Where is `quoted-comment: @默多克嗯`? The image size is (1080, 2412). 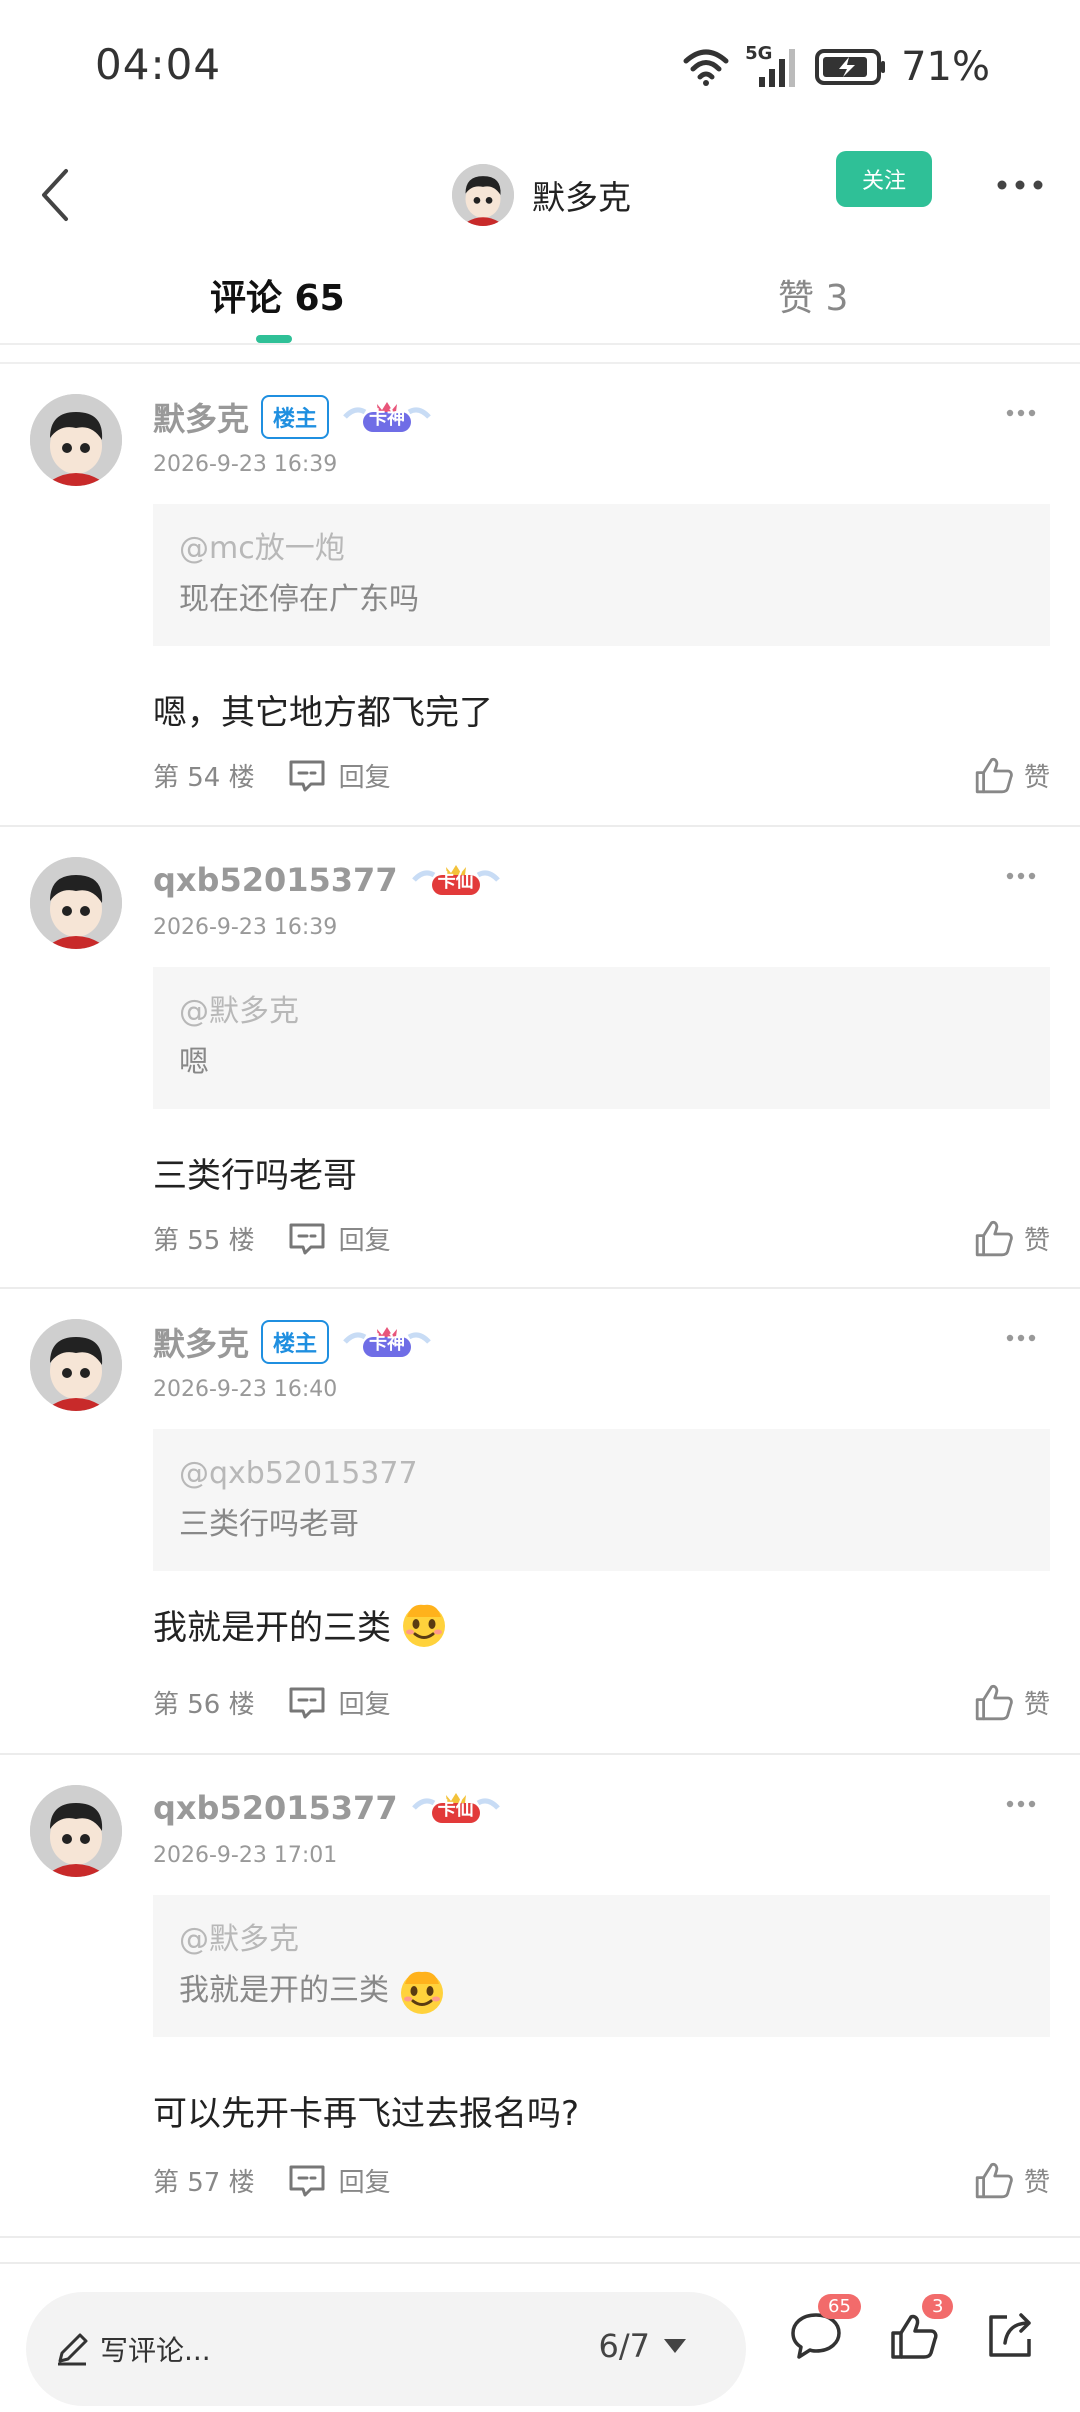 quoted-comment: @默多克嗯 is located at coordinates (601, 1038).